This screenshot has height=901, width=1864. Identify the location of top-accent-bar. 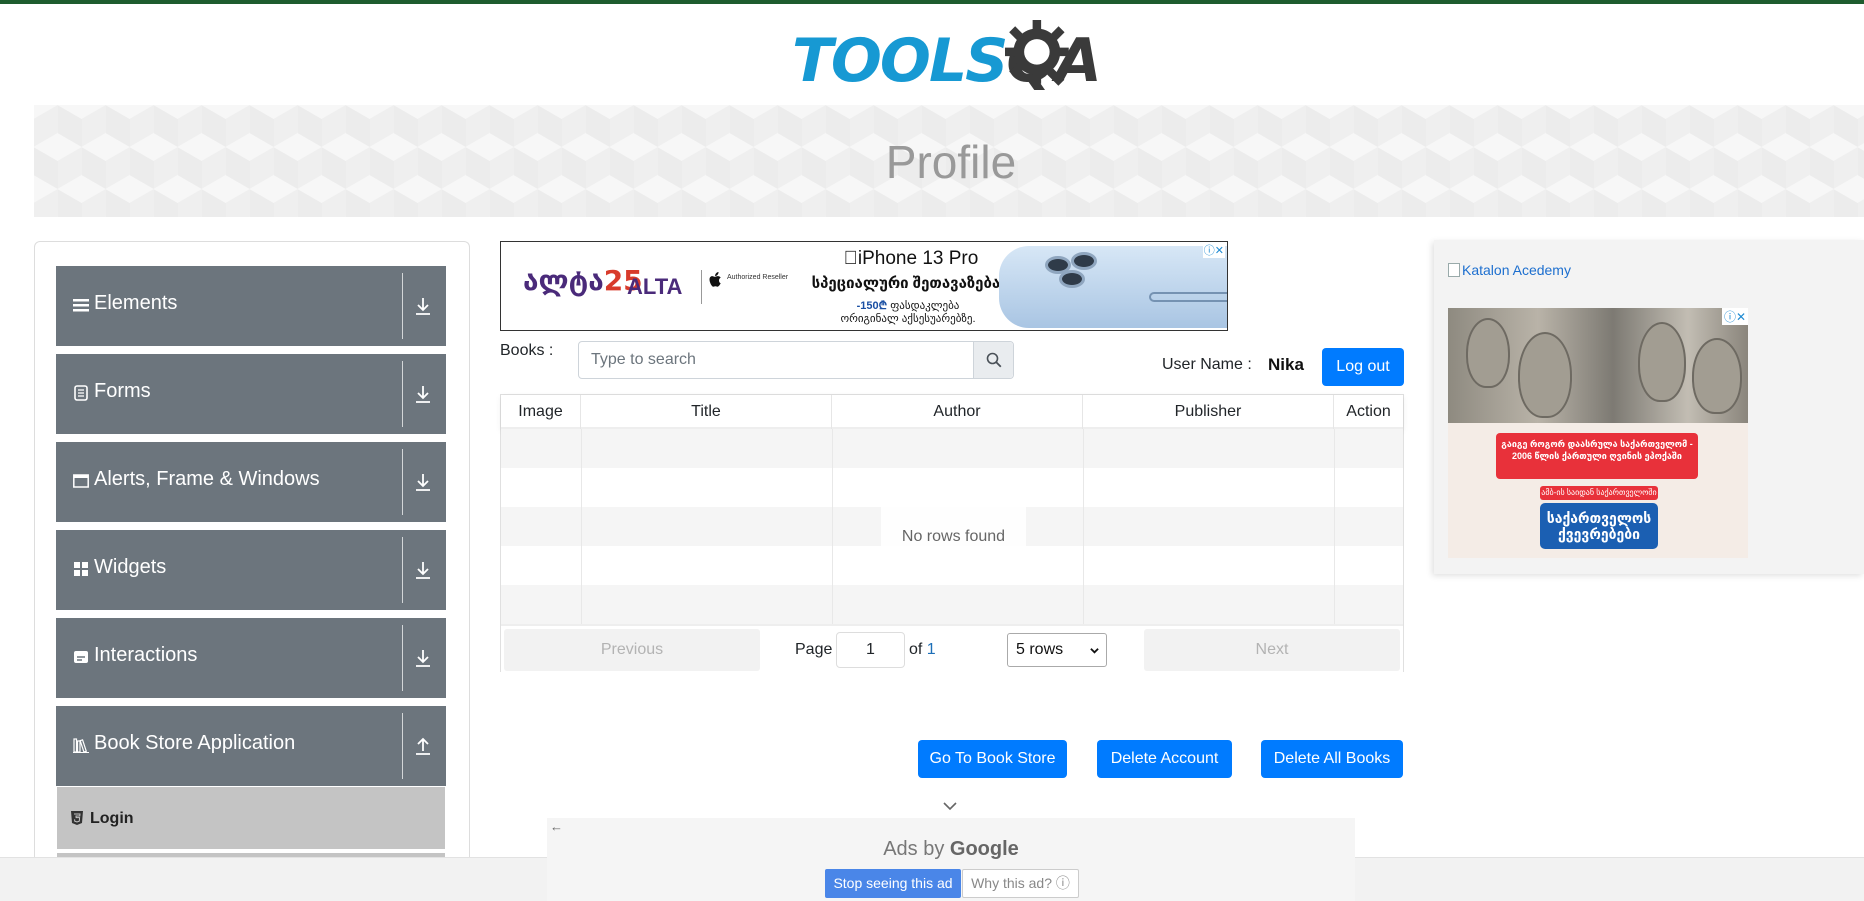
(932, 2).